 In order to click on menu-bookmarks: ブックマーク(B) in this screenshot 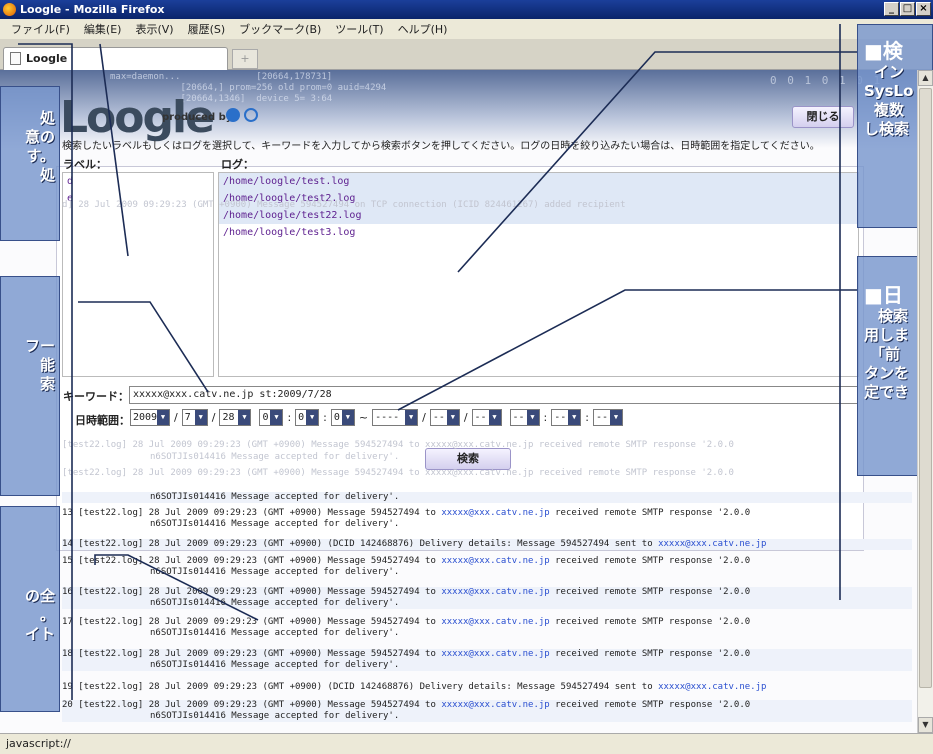, I will do `click(280, 29)`.